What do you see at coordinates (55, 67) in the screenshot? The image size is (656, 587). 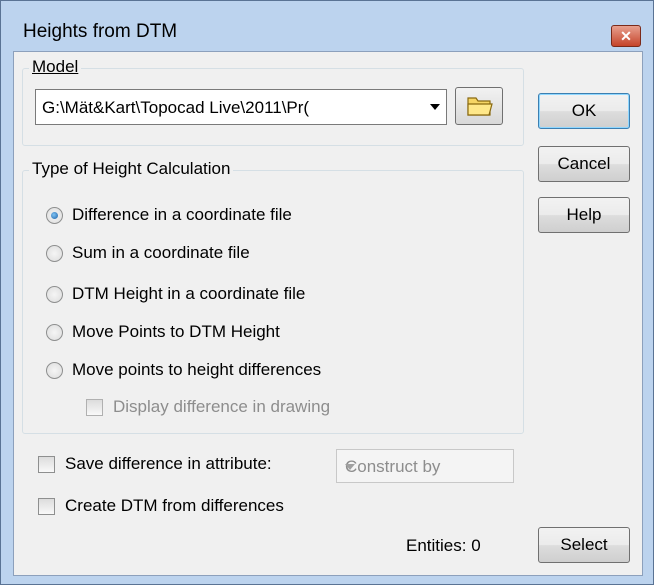 I see `model-group-label: Model` at bounding box center [55, 67].